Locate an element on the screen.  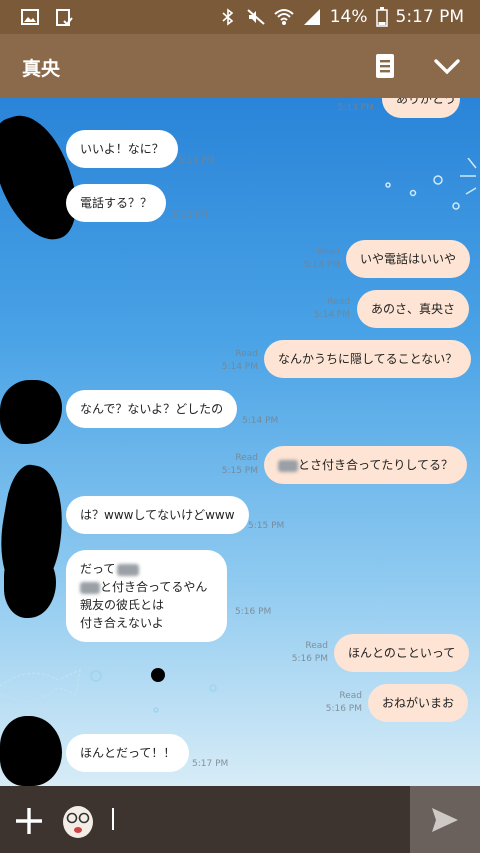
message-bubble-outgoing: おねがいまお is located at coordinates (418, 703).